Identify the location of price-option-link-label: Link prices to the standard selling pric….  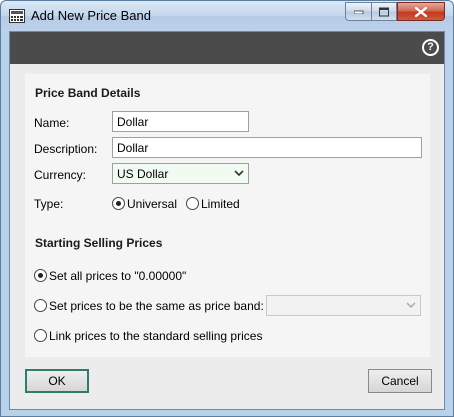
(155, 336).